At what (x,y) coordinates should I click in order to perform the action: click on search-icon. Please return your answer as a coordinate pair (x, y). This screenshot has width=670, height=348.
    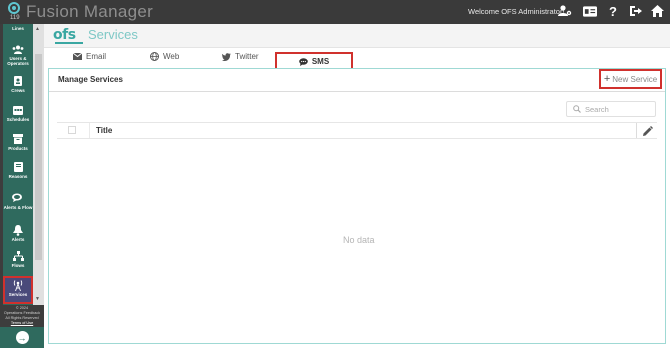
    Looking at the image, I should click on (577, 109).